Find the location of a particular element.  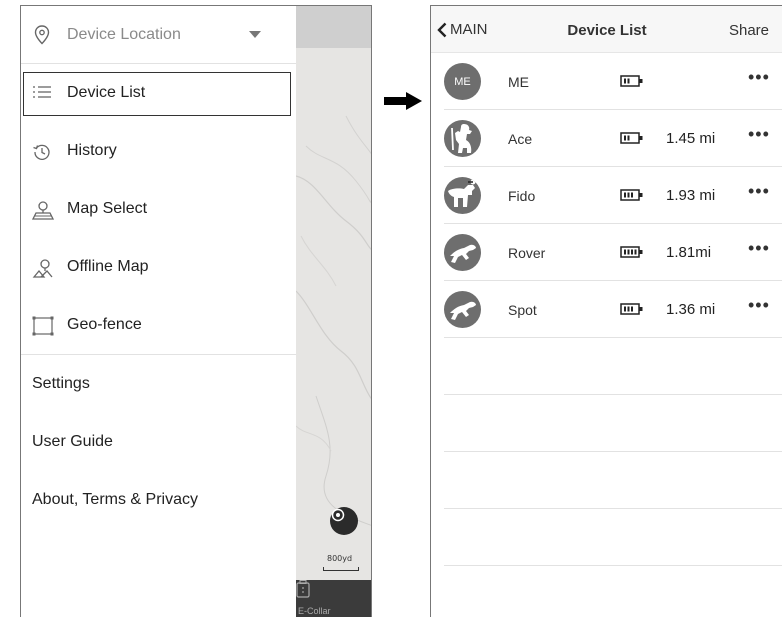

menu-item-label: History is located at coordinates (92, 150).